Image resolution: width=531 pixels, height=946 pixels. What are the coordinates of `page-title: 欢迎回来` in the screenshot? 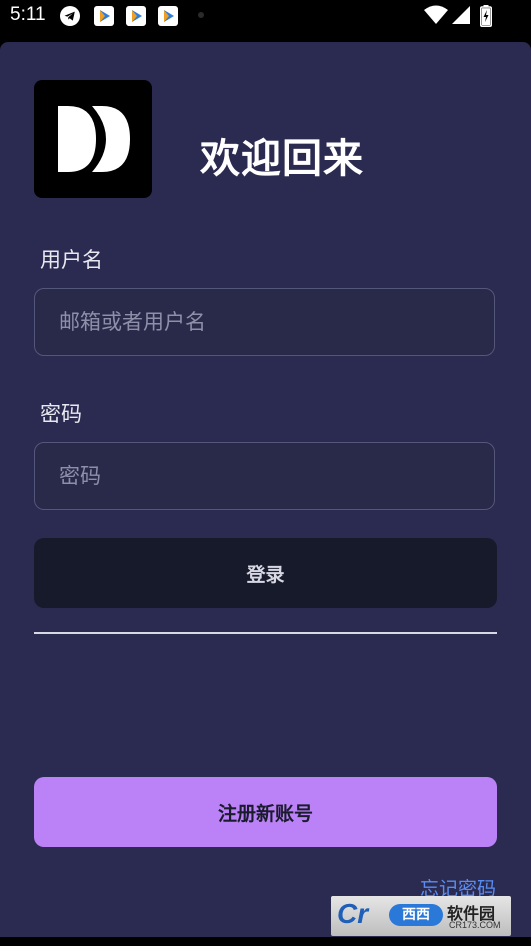 It's located at (282, 159).